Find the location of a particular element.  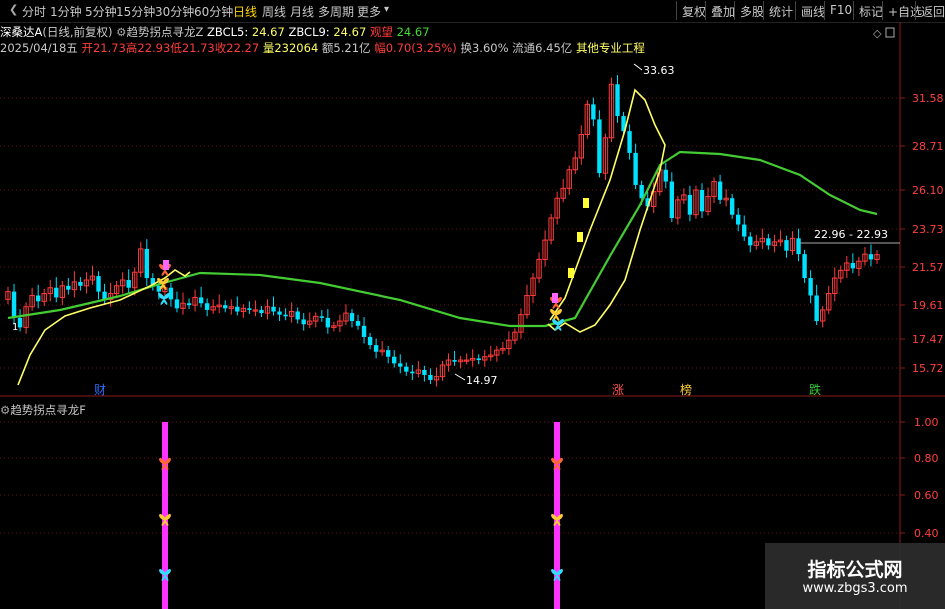

price-tick-label: 26.10 is located at coordinates (928, 190).